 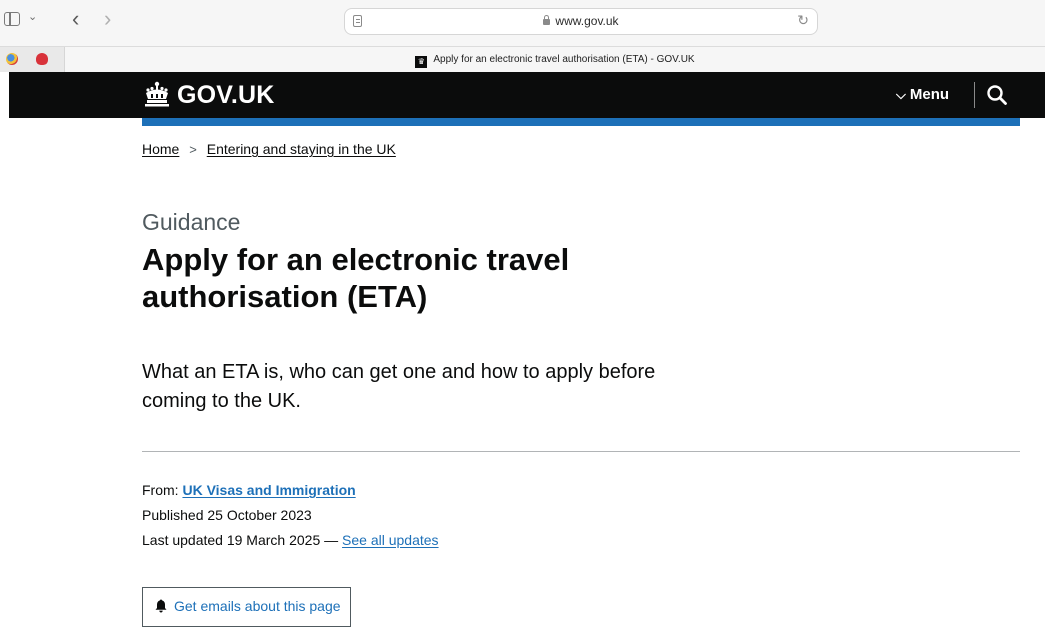 I want to click on bell-icon, so click(x=161, y=606).